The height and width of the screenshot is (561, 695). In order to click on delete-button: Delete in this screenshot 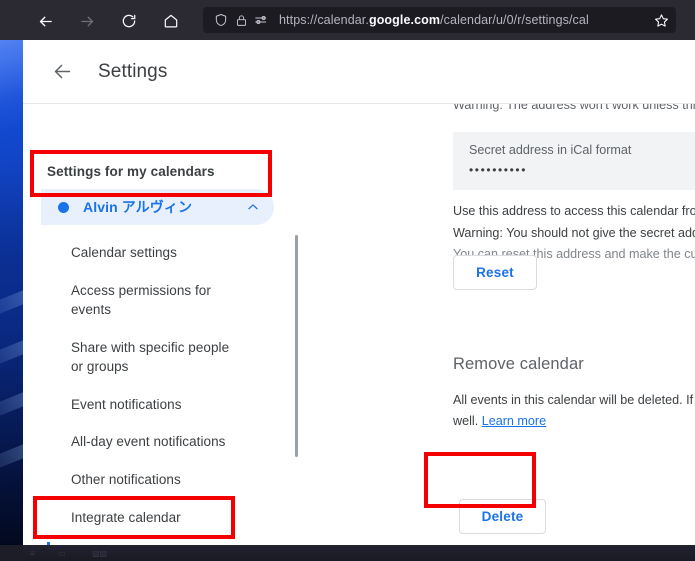, I will do `click(502, 516)`.